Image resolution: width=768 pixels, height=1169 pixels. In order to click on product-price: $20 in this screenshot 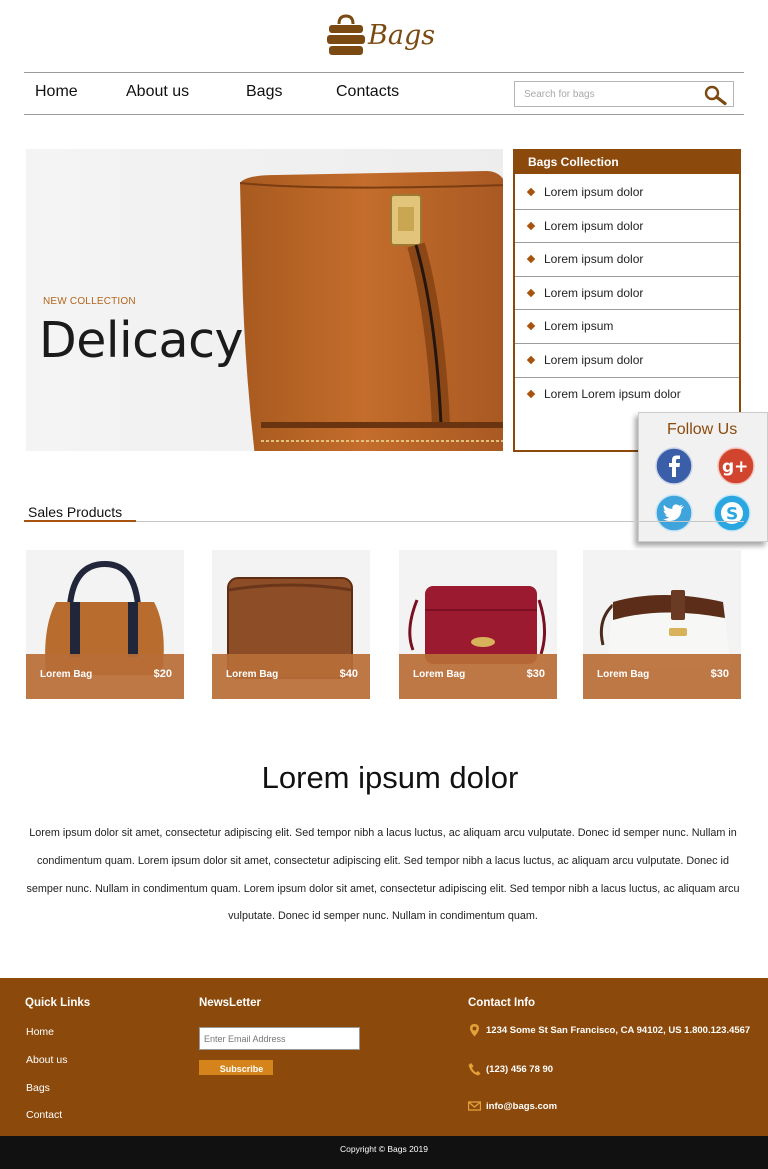, I will do `click(162, 674)`.